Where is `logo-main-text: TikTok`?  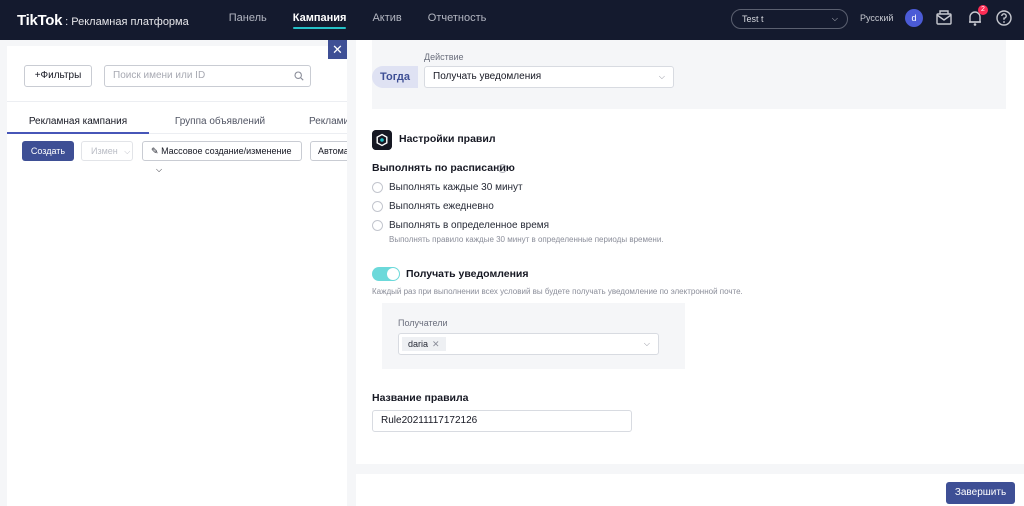
logo-main-text: TikTok is located at coordinates (40, 20).